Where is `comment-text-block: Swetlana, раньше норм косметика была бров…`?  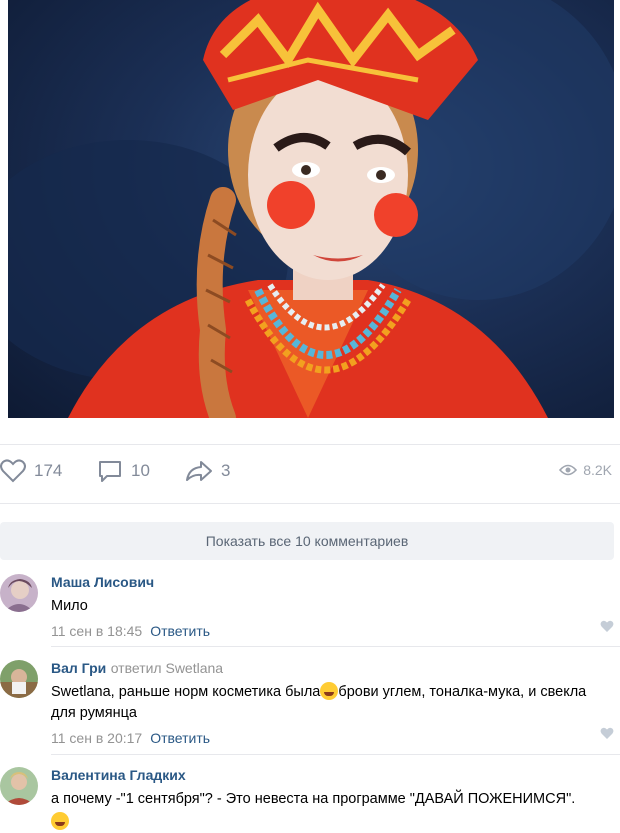
comment-text-block: Swetlana, раньше норм косметика была бров… is located at coordinates (331, 703).